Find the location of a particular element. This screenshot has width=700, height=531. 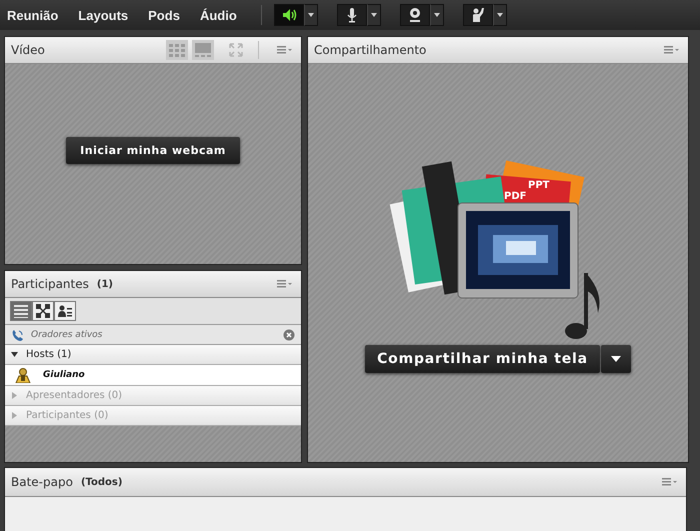

chat-scope: (Todos) is located at coordinates (101, 482).